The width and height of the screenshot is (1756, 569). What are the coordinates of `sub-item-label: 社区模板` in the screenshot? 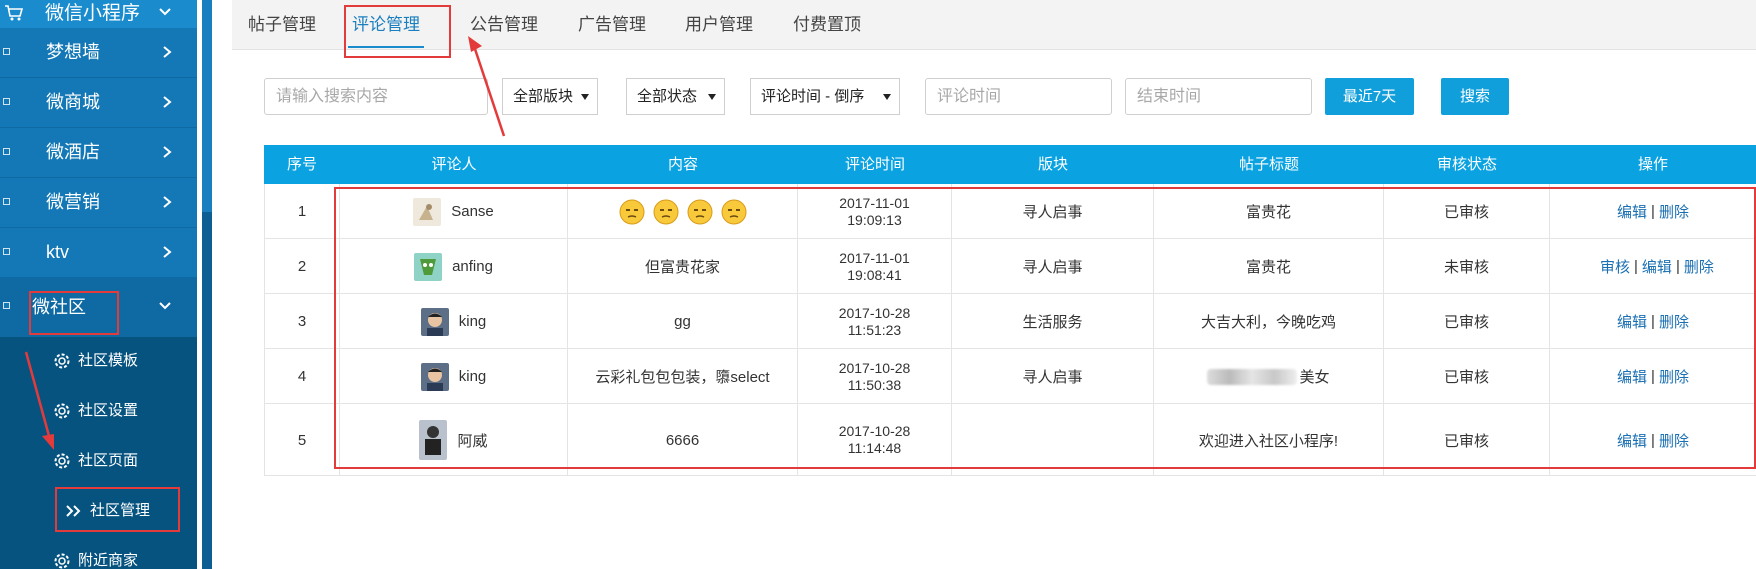 It's located at (108, 360).